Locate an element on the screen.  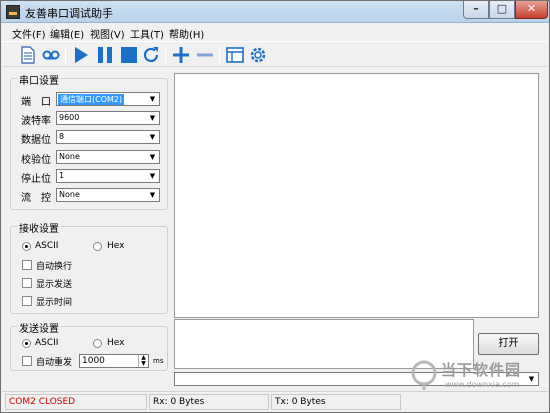
flow-control-value: None is located at coordinates (69, 194).